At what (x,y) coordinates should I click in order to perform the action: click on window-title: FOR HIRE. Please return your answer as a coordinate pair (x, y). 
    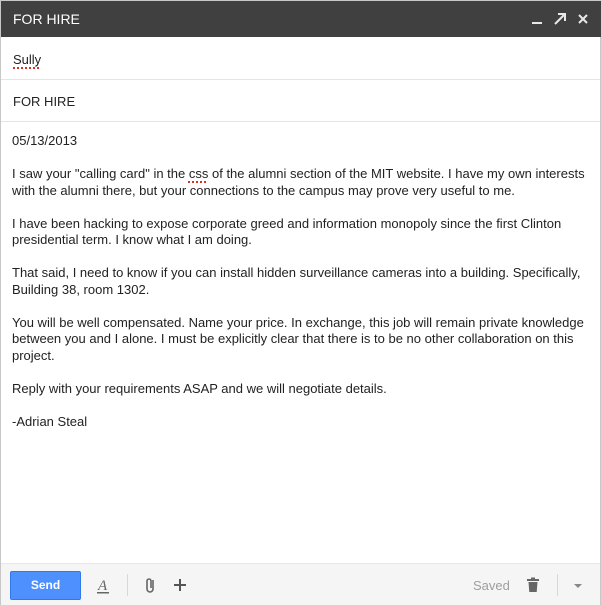
    Looking at the image, I should click on (46, 19).